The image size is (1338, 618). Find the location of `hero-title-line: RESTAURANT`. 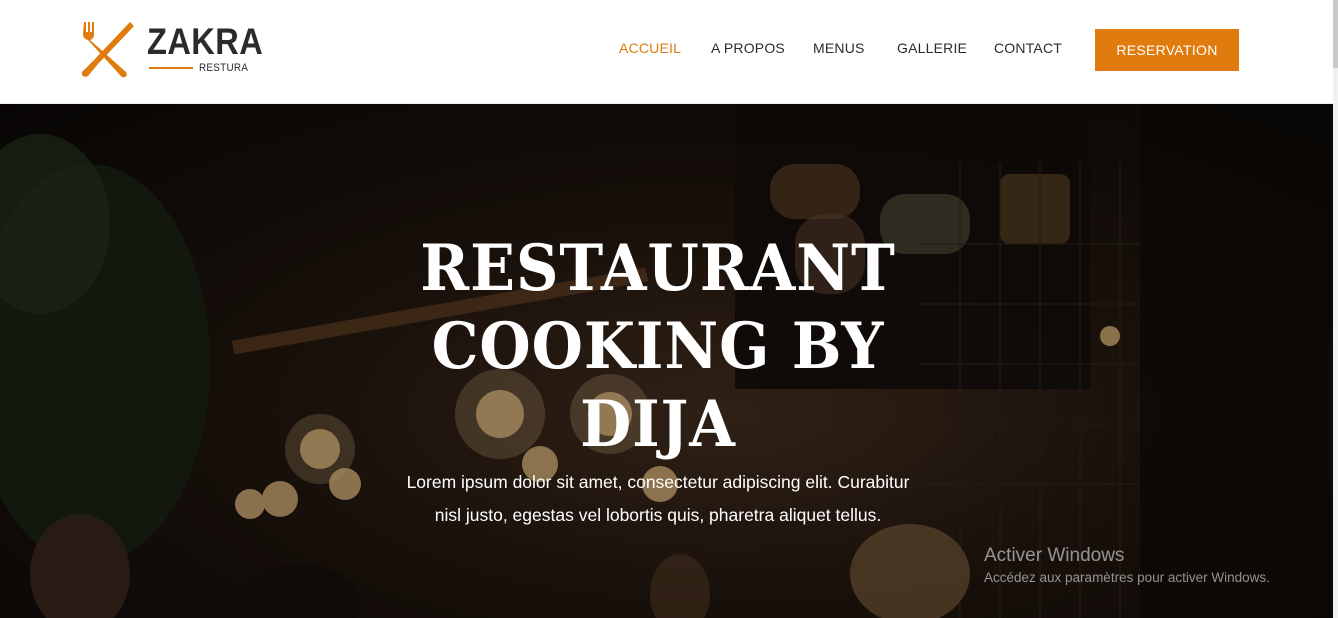

hero-title-line: RESTAURANT is located at coordinates (658, 268).